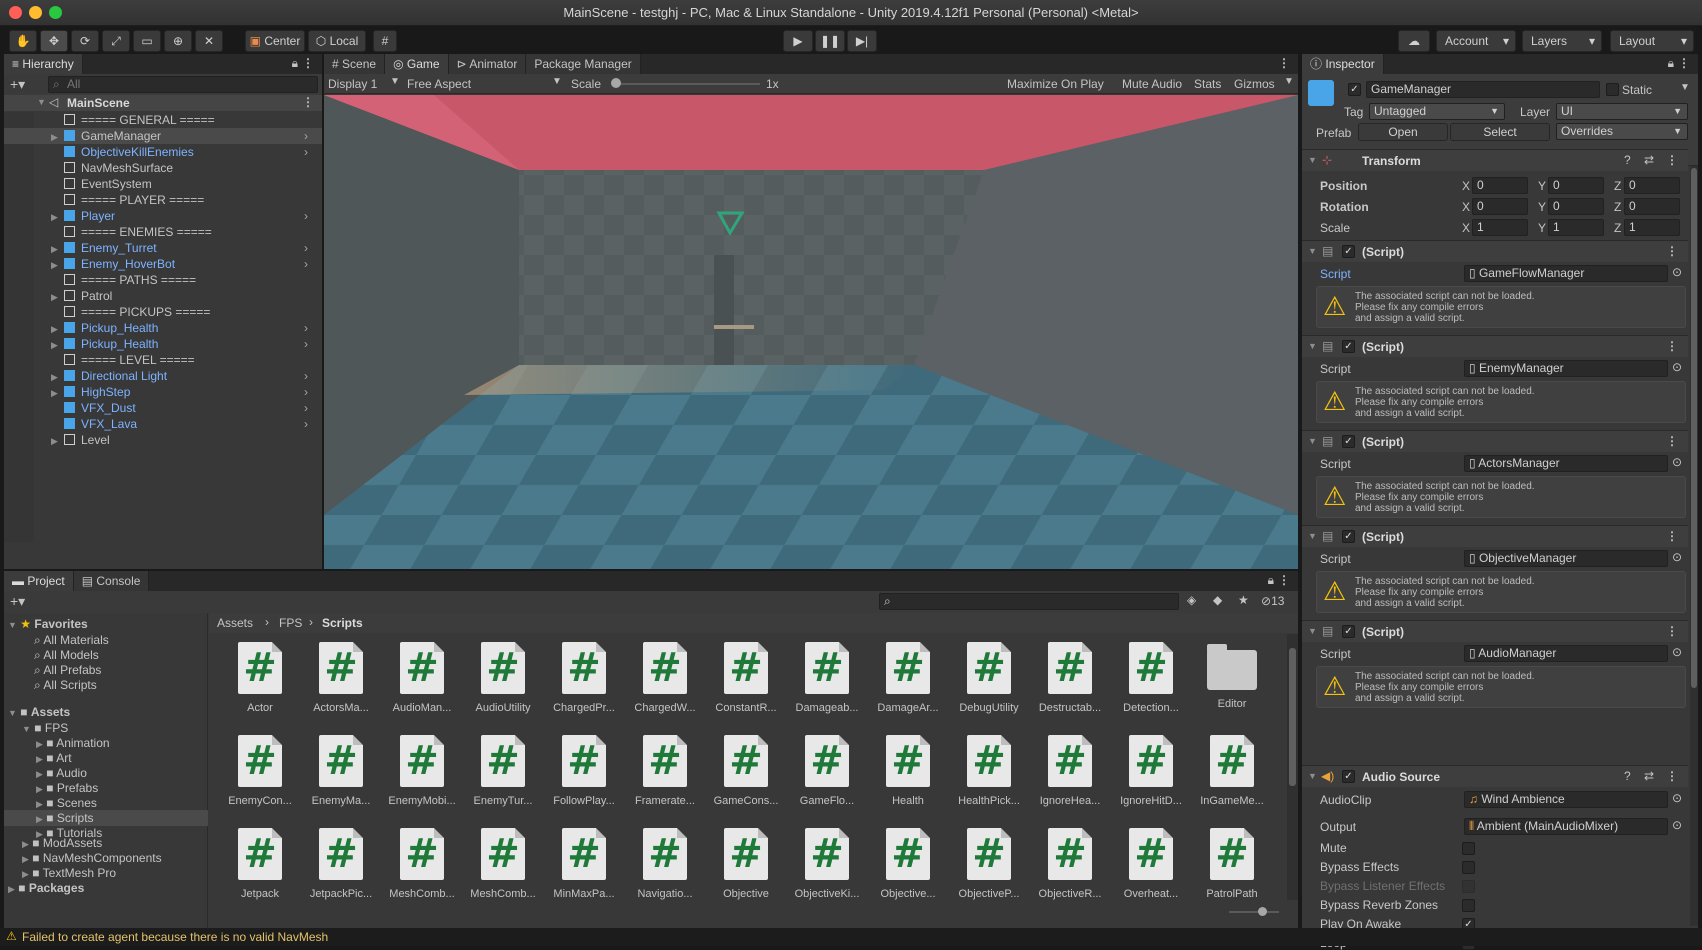 The height and width of the screenshot is (950, 1702). What do you see at coordinates (43, 64) in the screenshot?
I see `tab-hierarchy: ≡ Hierarchy` at bounding box center [43, 64].